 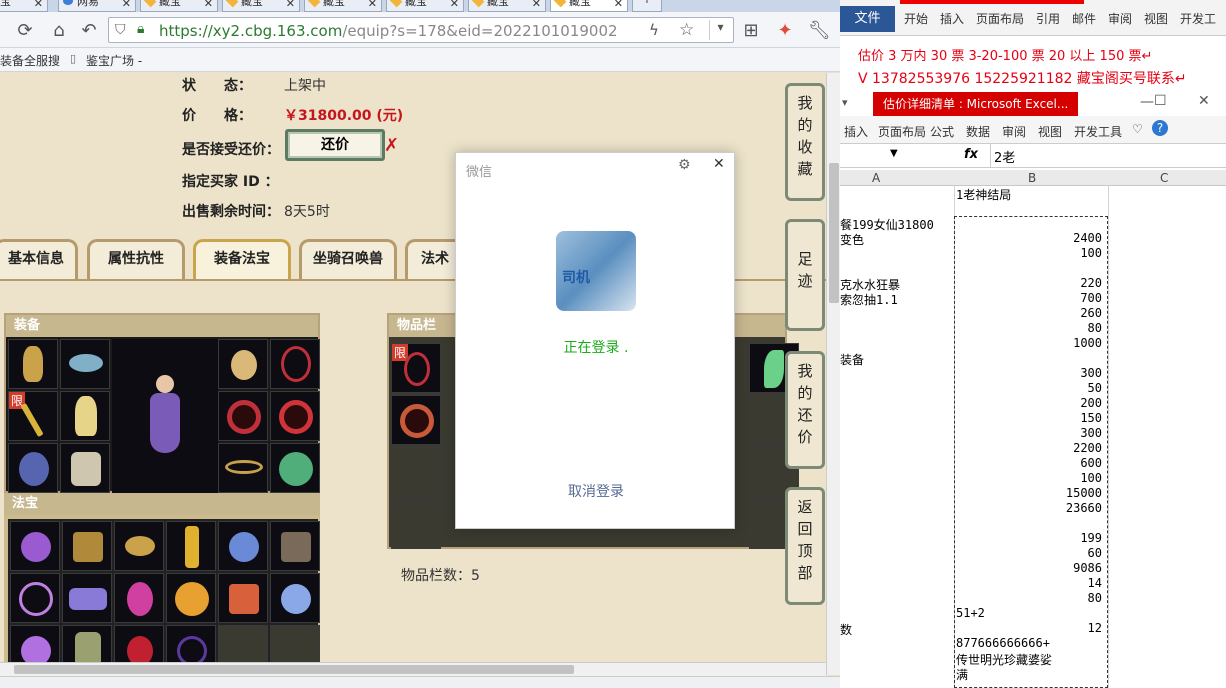 What do you see at coordinates (1031, 613) in the screenshot?
I see `cell-b: 51+2` at bounding box center [1031, 613].